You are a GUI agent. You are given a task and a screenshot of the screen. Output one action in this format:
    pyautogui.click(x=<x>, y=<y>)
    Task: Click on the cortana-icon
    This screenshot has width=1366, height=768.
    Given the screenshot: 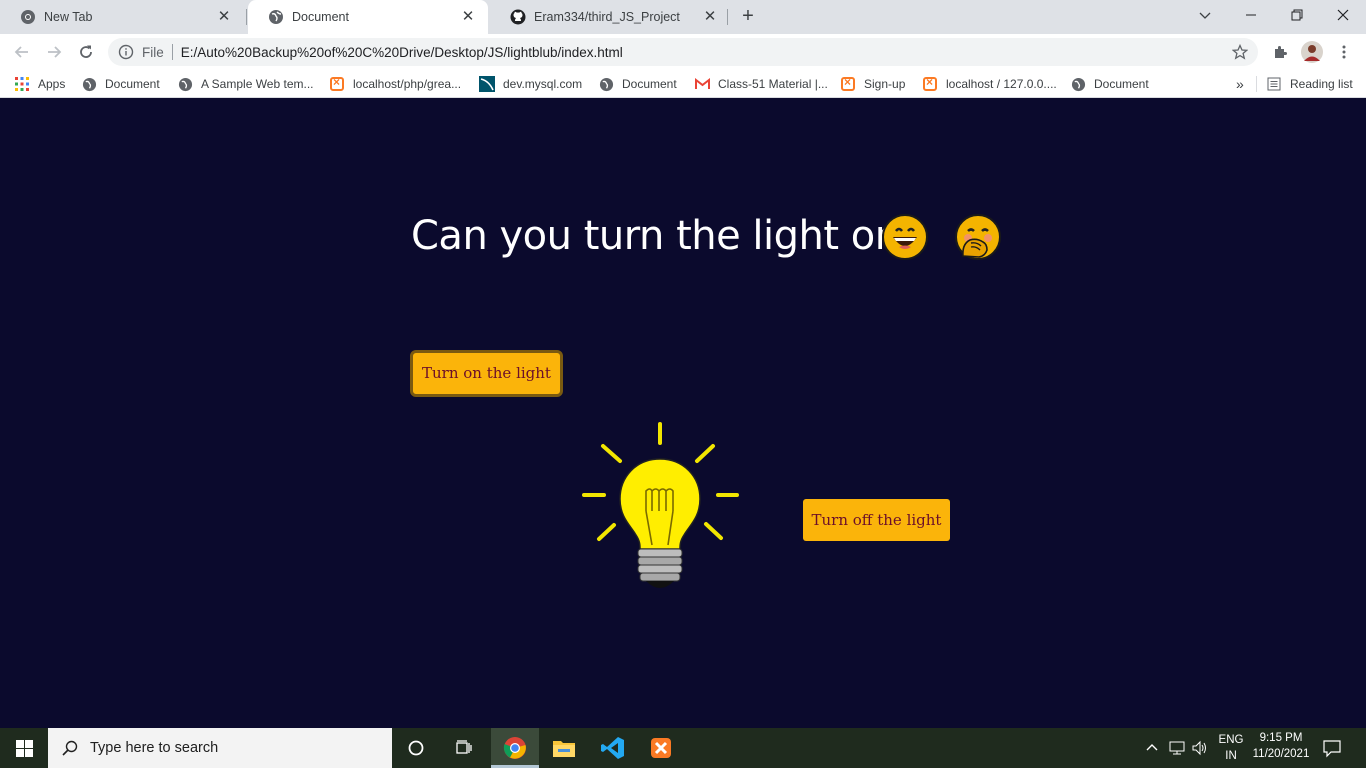 What is the action you would take?
    pyautogui.click(x=416, y=748)
    